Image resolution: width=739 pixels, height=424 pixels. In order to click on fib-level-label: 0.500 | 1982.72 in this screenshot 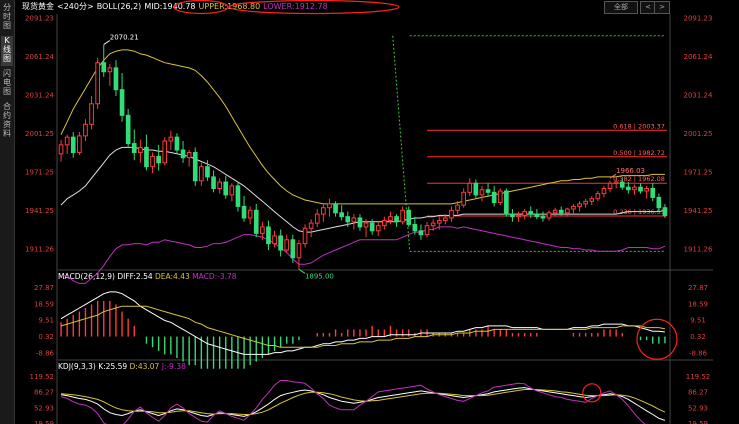, I will do `click(639, 153)`.